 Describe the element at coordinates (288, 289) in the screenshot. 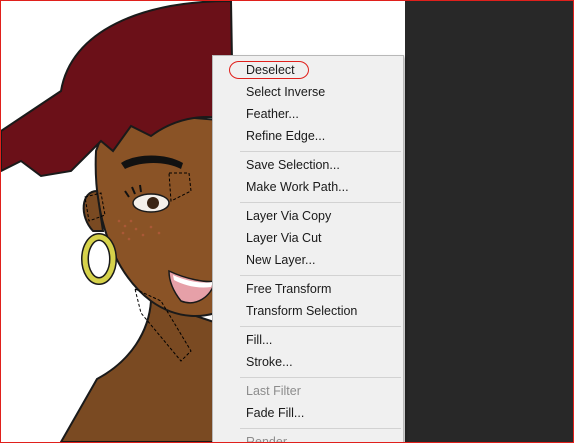

I see `menu-item-free-transform: Free Transform` at that location.